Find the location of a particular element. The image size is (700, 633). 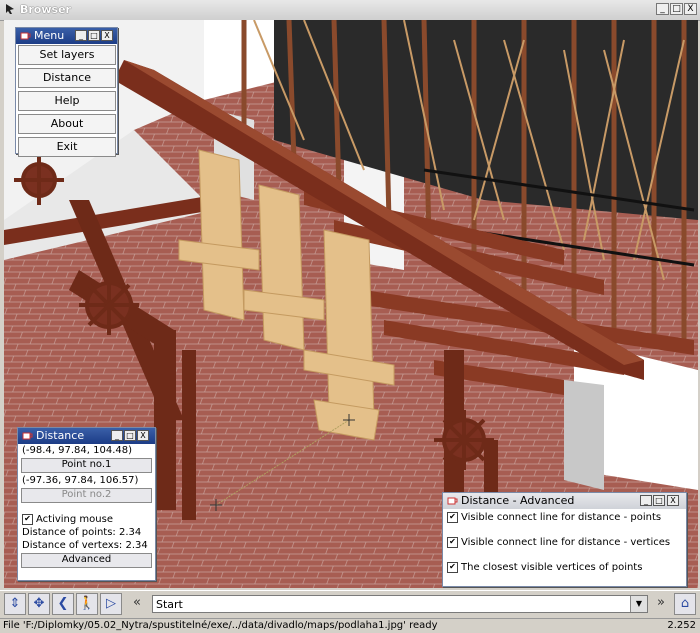

advanced-frame-titlebar: Distance - Advanced _ □ X is located at coordinates (564, 501).